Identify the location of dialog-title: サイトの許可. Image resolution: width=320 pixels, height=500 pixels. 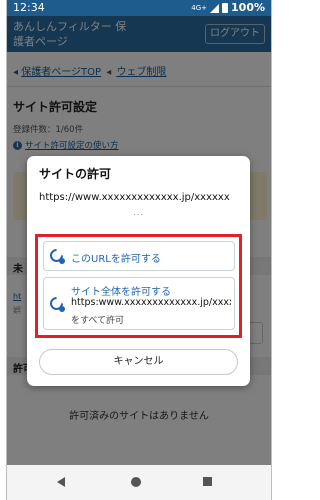
(75, 174).